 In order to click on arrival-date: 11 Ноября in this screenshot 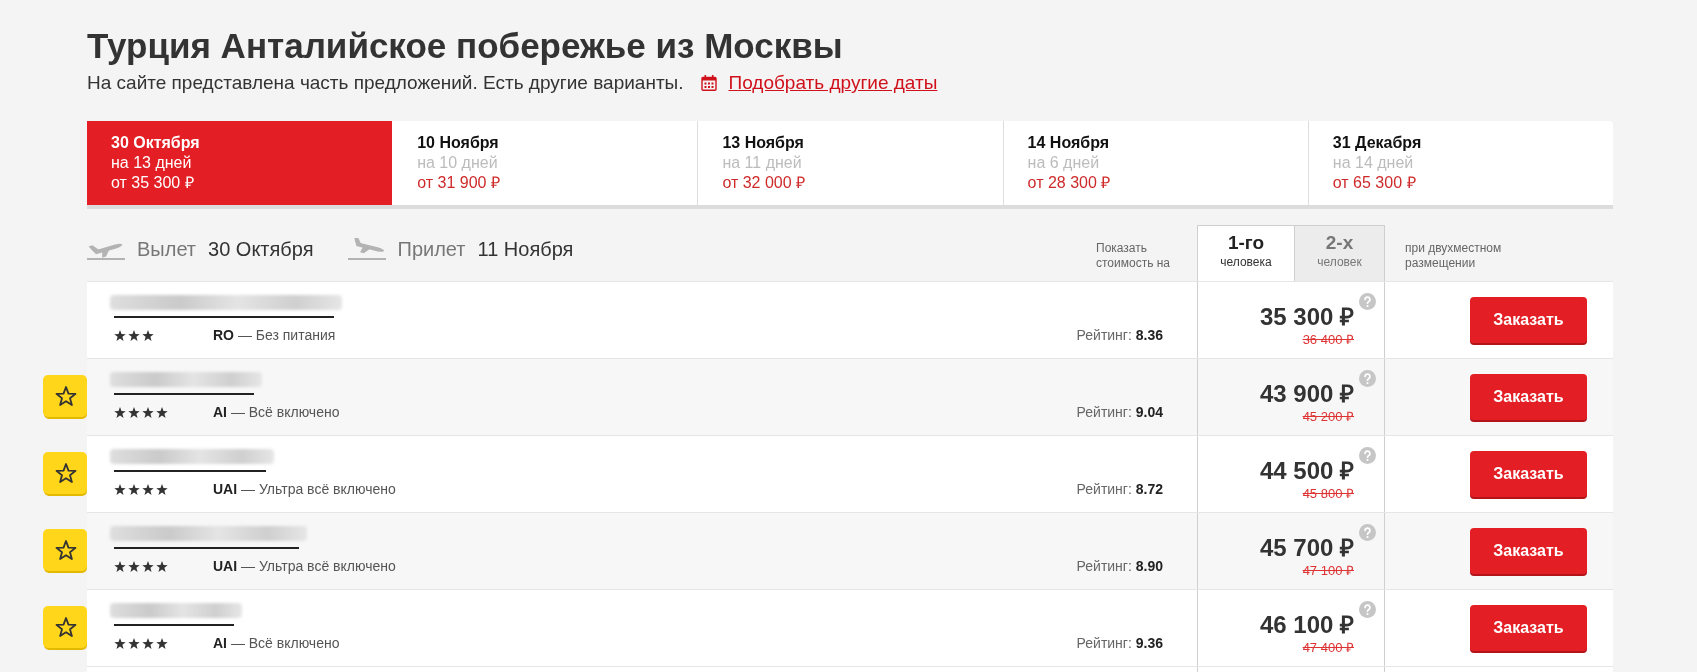, I will do `click(525, 249)`.